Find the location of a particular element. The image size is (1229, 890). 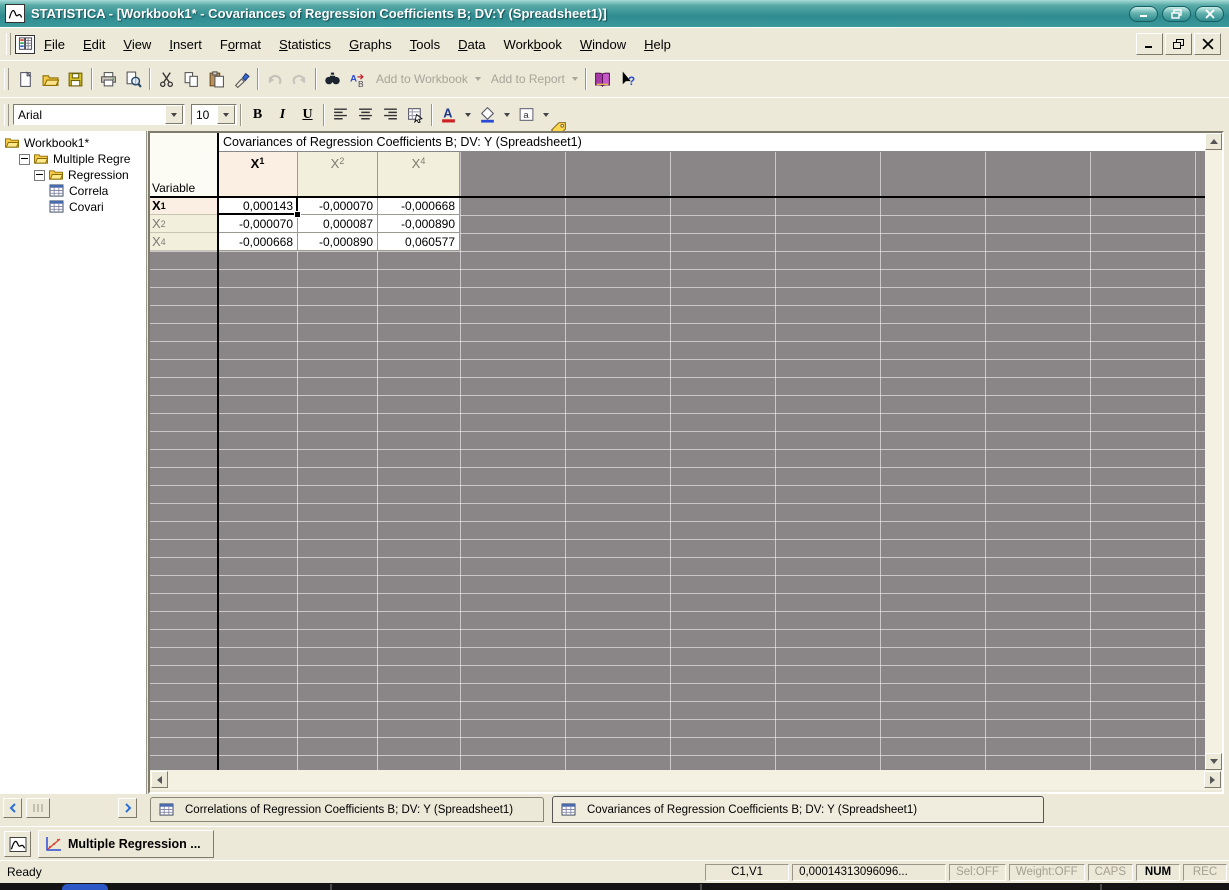

font-size-dropdown is located at coordinates (226, 114).